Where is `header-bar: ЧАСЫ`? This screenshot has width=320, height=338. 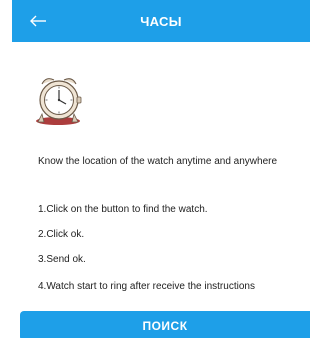 header-bar: ЧАСЫ is located at coordinates (161, 21).